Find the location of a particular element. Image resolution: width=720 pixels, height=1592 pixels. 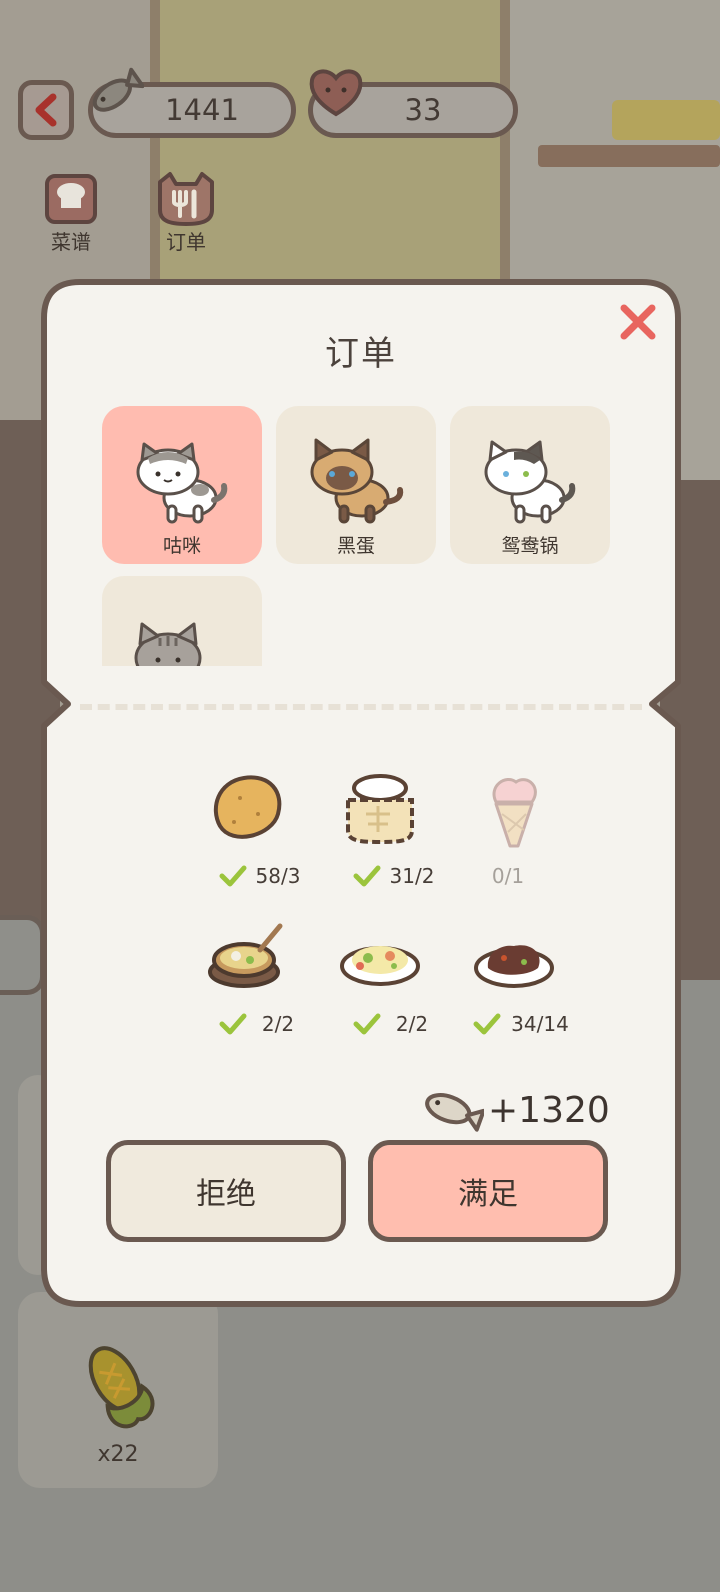

cat-list: 咕咪 黑蛋 鸳鸯锅 is located at coordinates (362, 536).